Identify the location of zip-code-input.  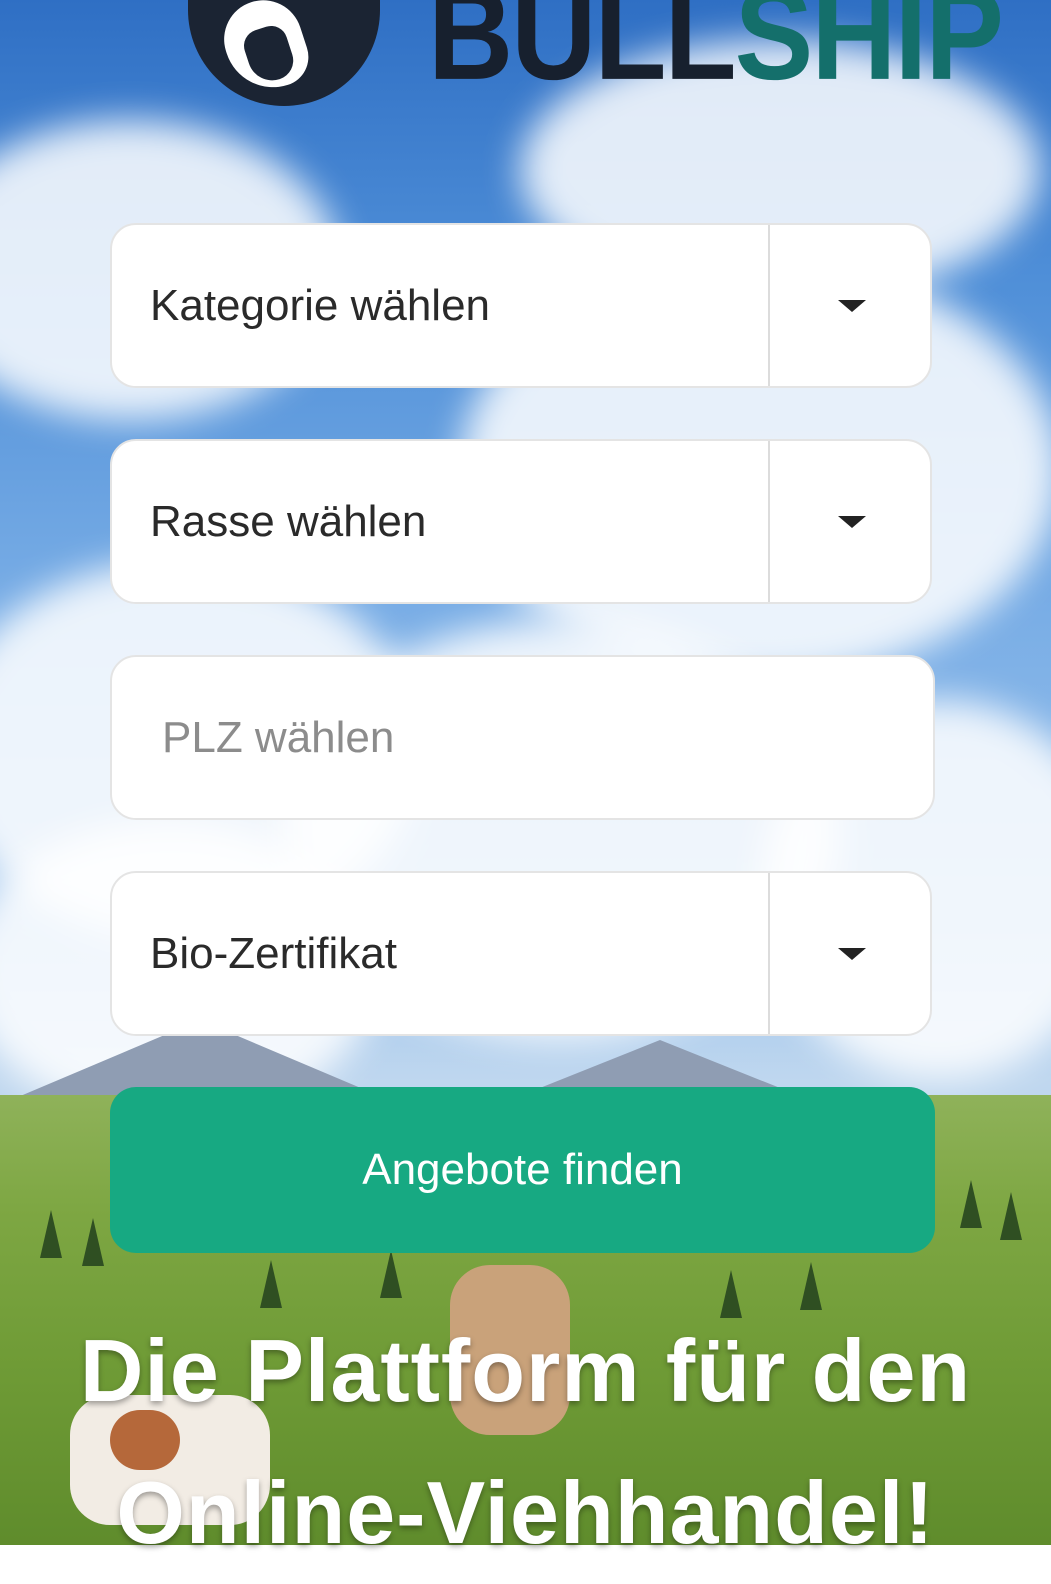
(522, 737).